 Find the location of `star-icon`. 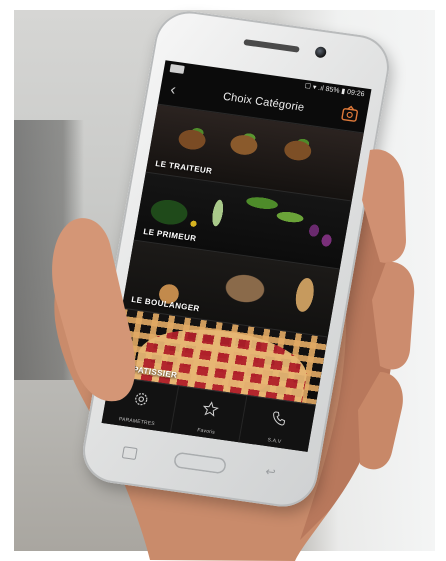

star-icon is located at coordinates (210, 409).